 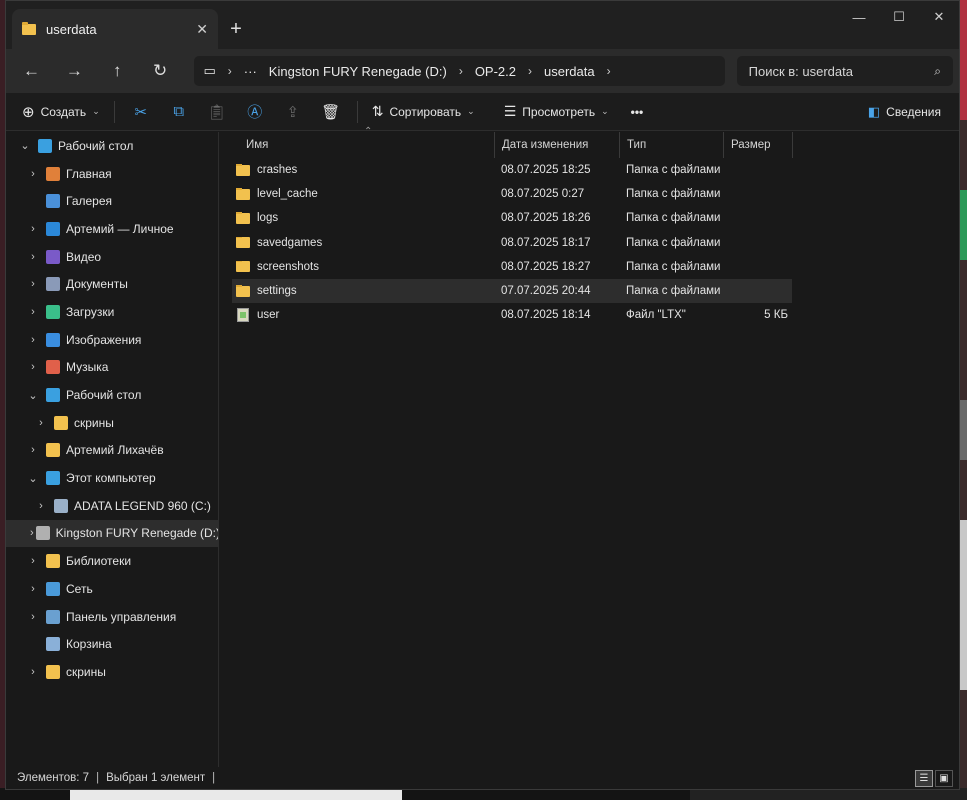 What do you see at coordinates (61, 112) in the screenshot?
I see `create-button: ⊕ Создать ⌄` at bounding box center [61, 112].